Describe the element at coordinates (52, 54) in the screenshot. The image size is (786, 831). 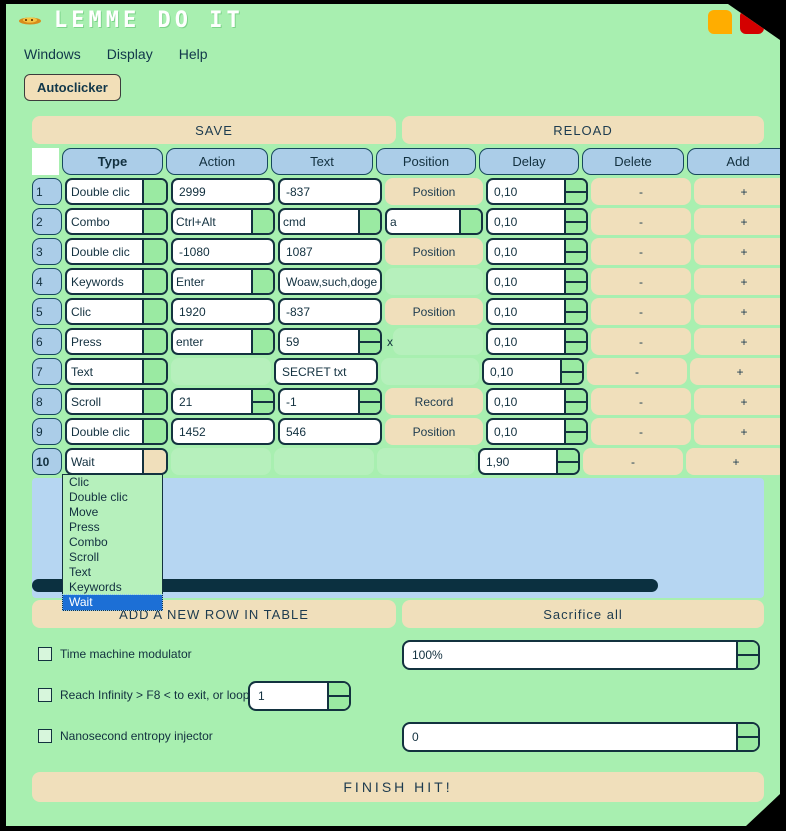
I see `menu-item-windows: Windows` at that location.